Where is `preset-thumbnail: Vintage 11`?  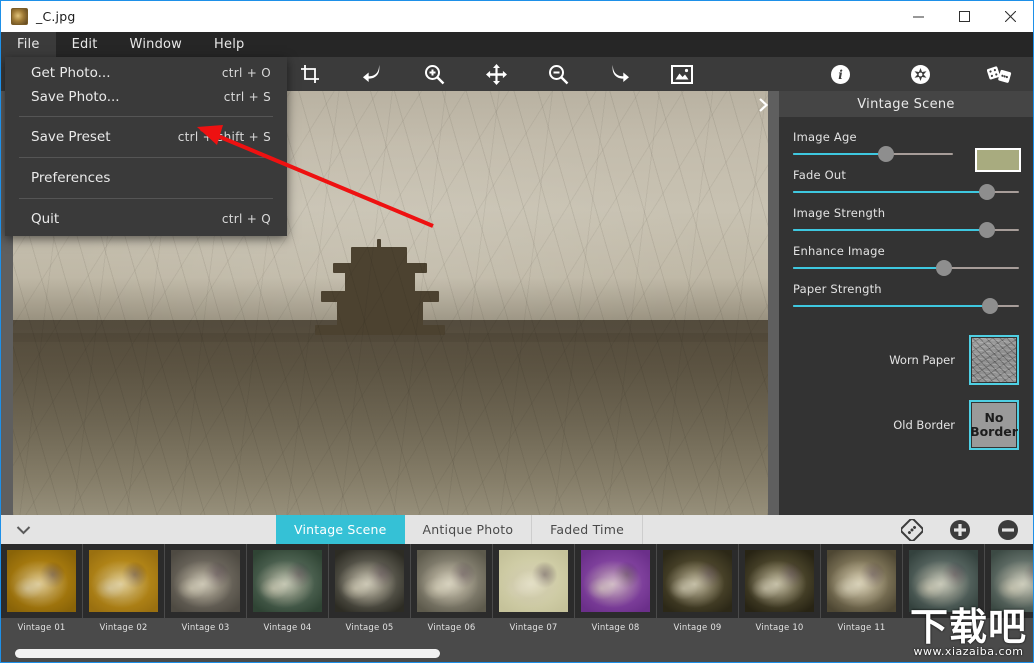
preset-thumbnail: Vintage 11 is located at coordinates (861, 588).